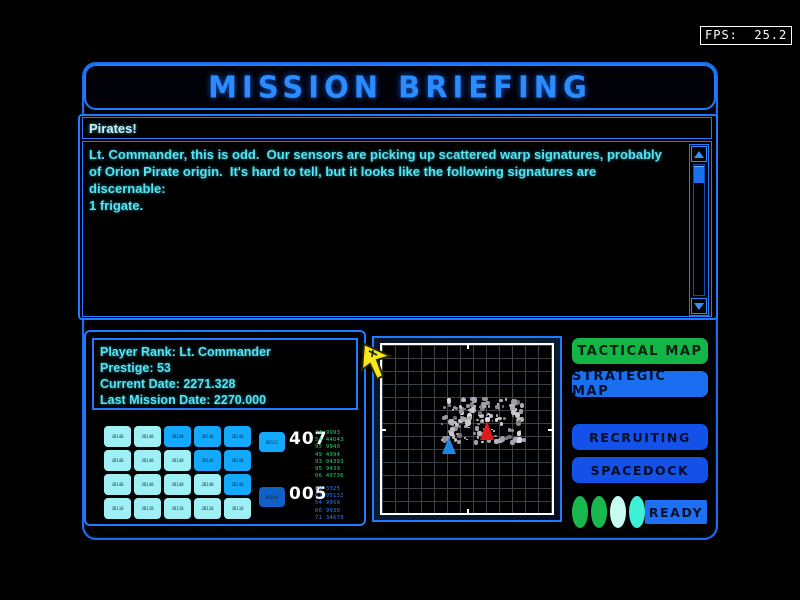 This screenshot has height=600, width=800. Describe the element at coordinates (449, 445) in the screenshot. I see `player-ship-marker` at that location.